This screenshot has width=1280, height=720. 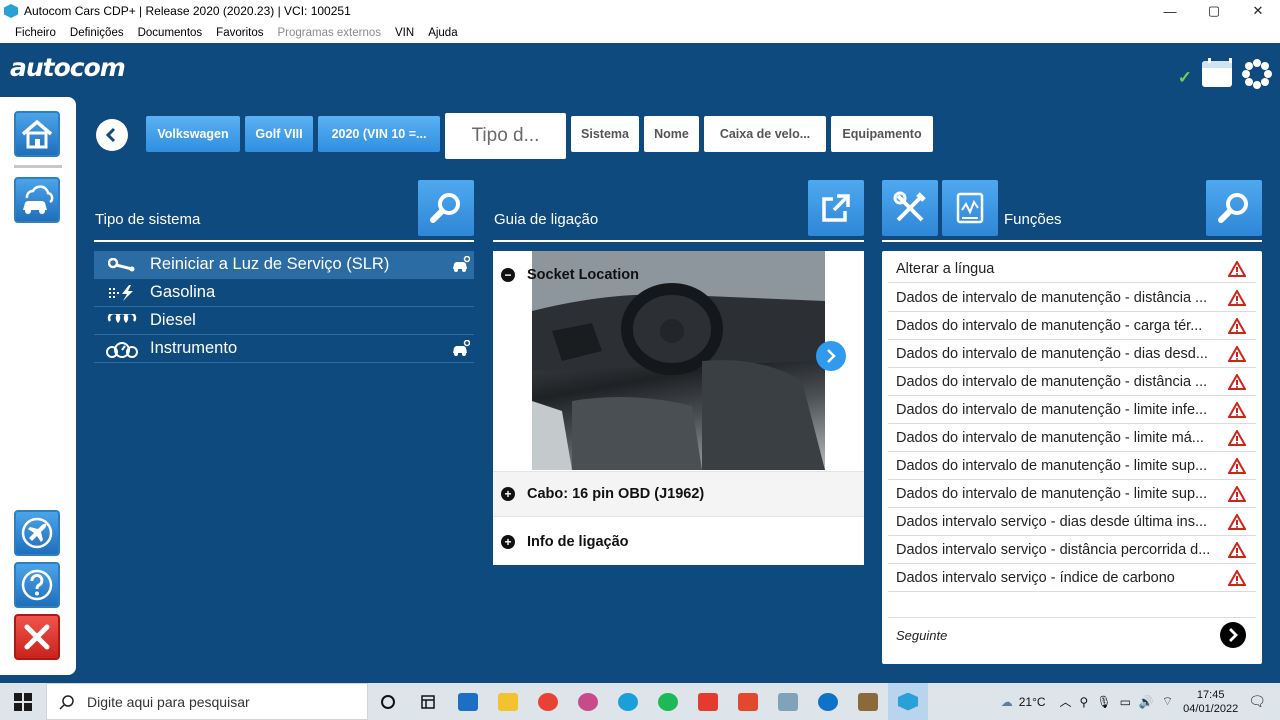 I want to click on exit-button, so click(x=37, y=637).